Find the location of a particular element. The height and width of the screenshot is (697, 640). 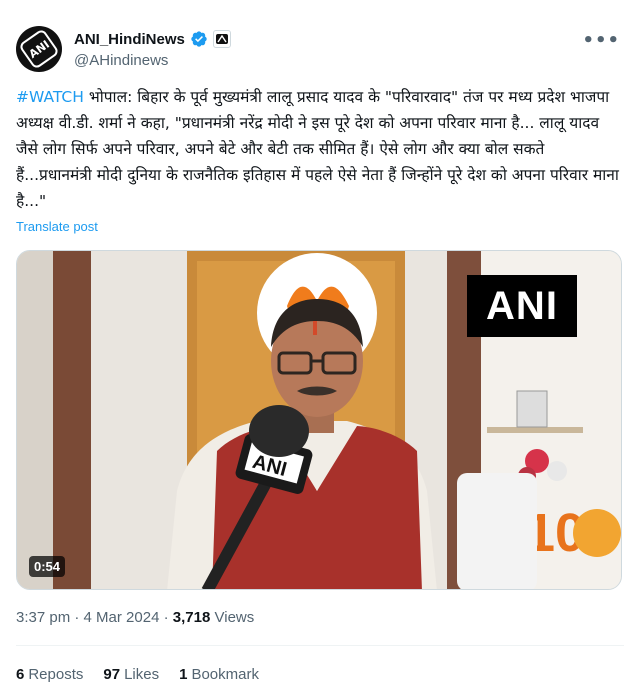

ani-watermark: ANI is located at coordinates (522, 306).